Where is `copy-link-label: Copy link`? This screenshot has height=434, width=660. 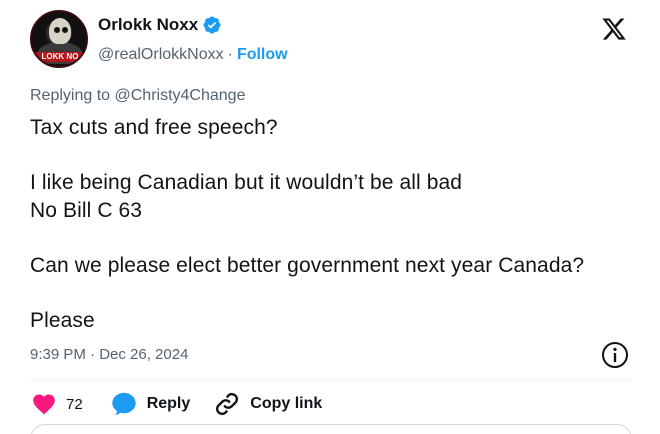 copy-link-label: Copy link is located at coordinates (286, 403).